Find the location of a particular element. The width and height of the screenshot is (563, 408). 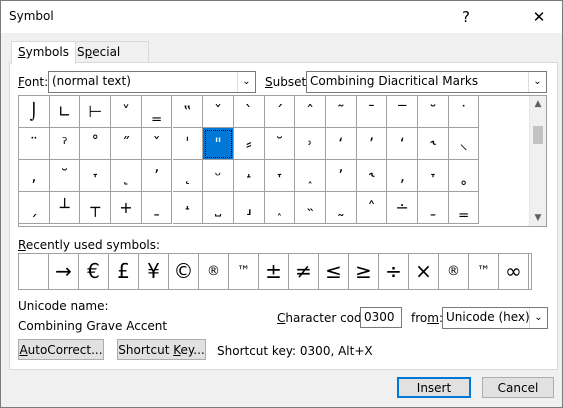

recent-symbol-cell: ÷ is located at coordinates (394, 271).